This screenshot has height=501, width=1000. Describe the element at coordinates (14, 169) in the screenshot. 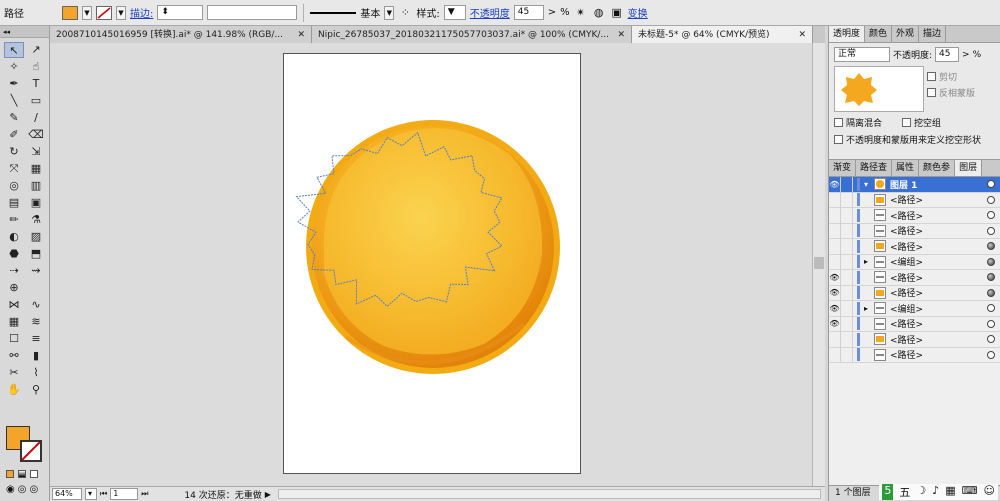

I see `tool-icon: ⤧` at that location.